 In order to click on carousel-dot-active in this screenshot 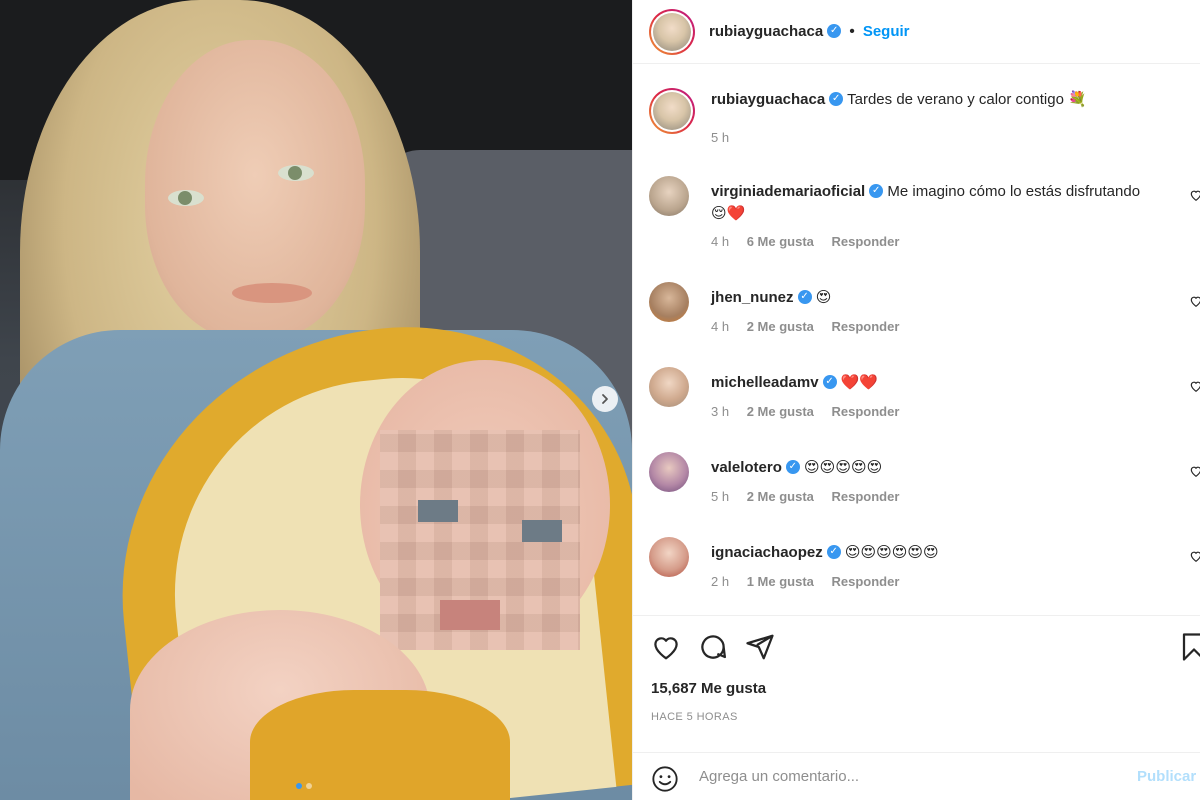, I will do `click(299, 786)`.